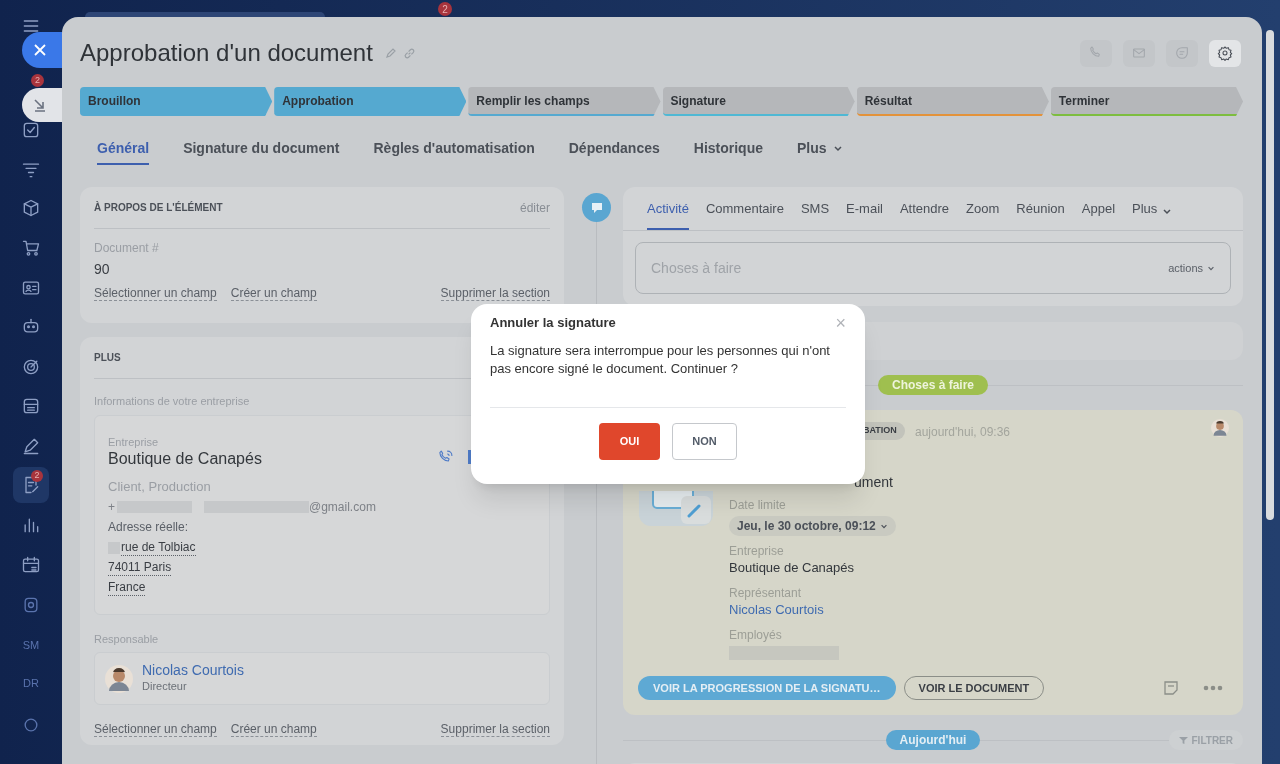 The width and height of the screenshot is (1280, 764). Describe the element at coordinates (111, 507) in the screenshot. I see `phone-prefix: +` at that location.